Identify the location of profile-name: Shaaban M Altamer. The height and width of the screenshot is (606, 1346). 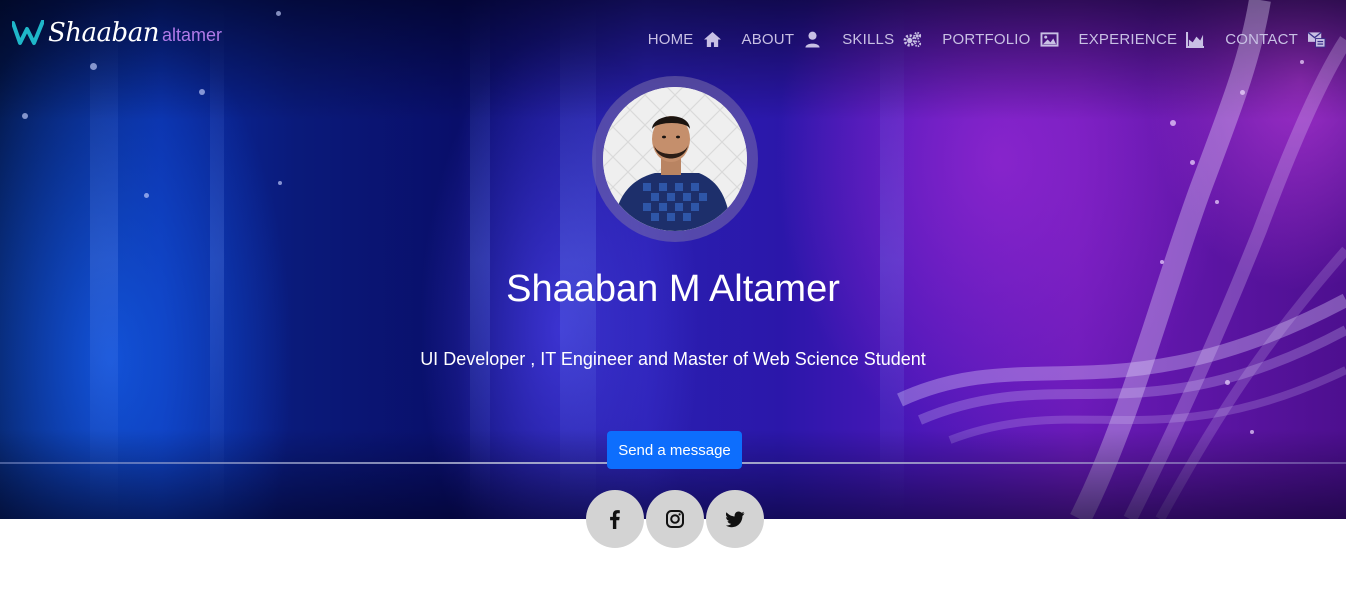
(673, 289).